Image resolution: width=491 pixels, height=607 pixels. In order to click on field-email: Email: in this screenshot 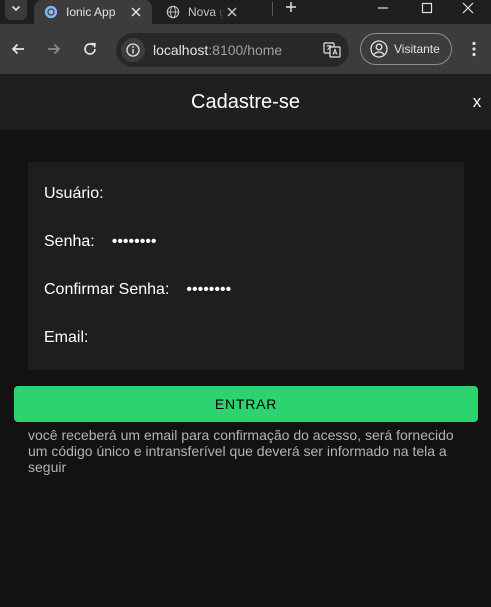, I will do `click(150, 338)`.